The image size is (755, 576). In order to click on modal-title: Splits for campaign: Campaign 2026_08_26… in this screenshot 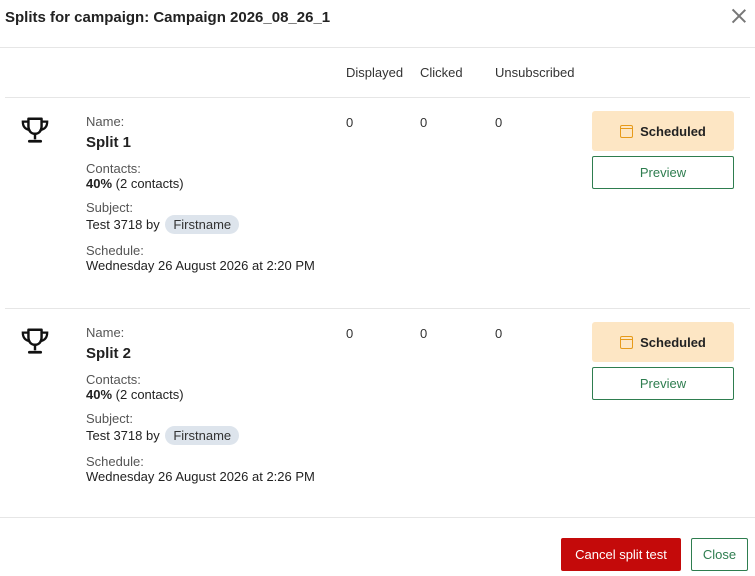, I will do `click(168, 17)`.